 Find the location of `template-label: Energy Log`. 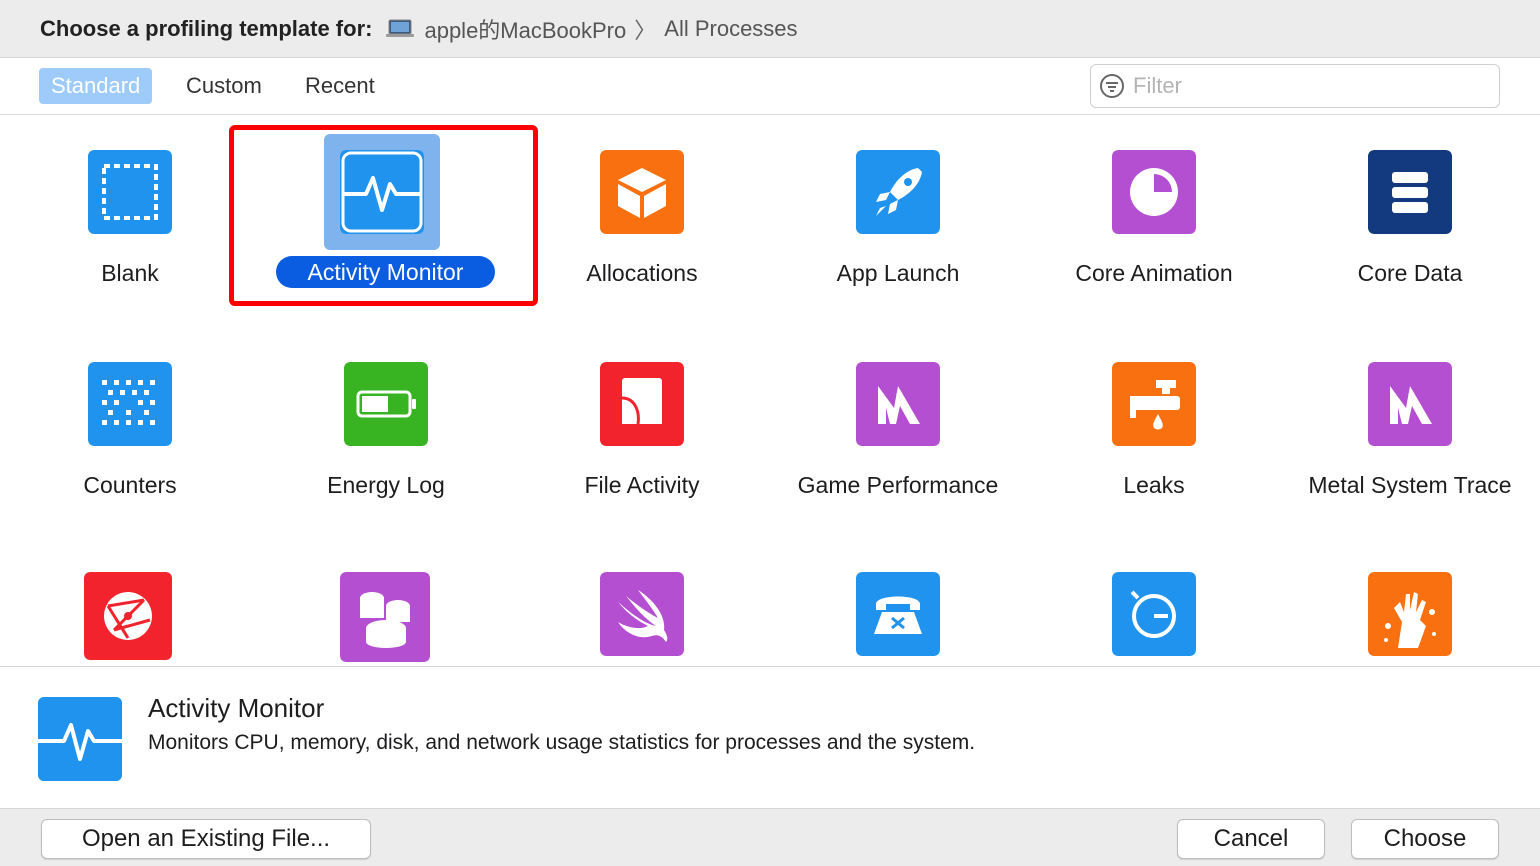

template-label: Energy Log is located at coordinates (386, 485).